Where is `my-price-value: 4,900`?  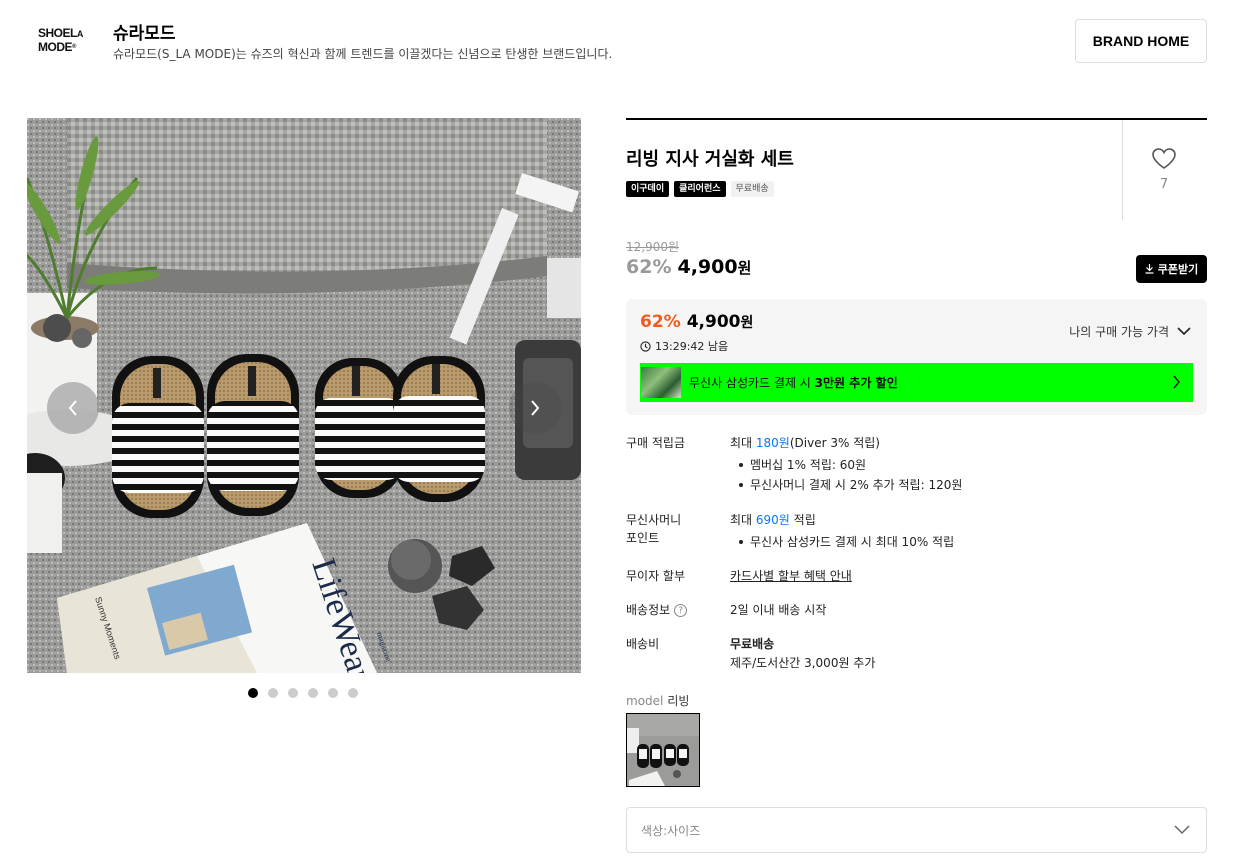 my-price-value: 4,900 is located at coordinates (713, 322).